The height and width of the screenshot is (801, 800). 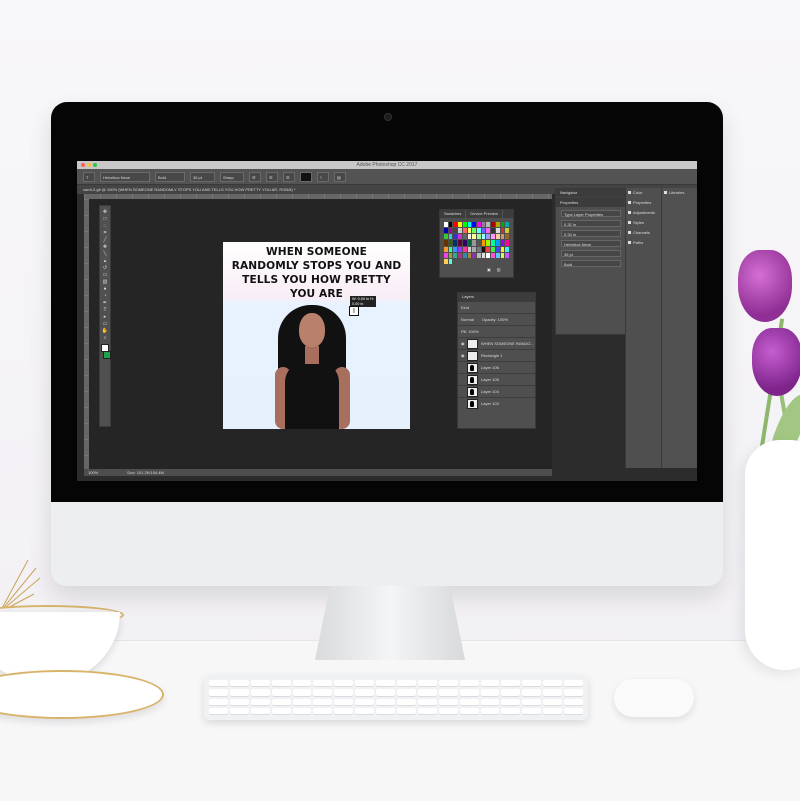 I want to click on warp-text-icon: ⌇, so click(x=323, y=176).